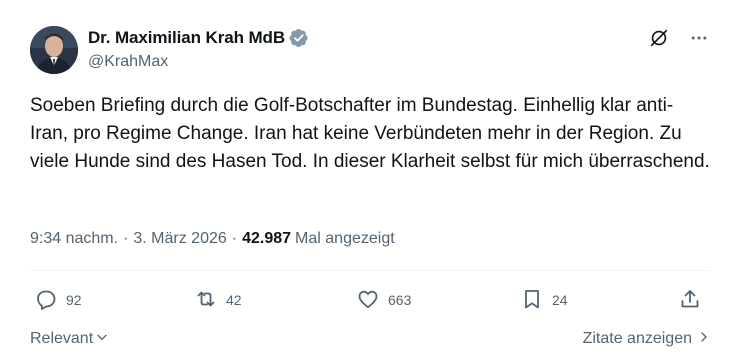 The width and height of the screenshot is (731, 364). What do you see at coordinates (74, 300) in the screenshot?
I see `reply-count: 92` at bounding box center [74, 300].